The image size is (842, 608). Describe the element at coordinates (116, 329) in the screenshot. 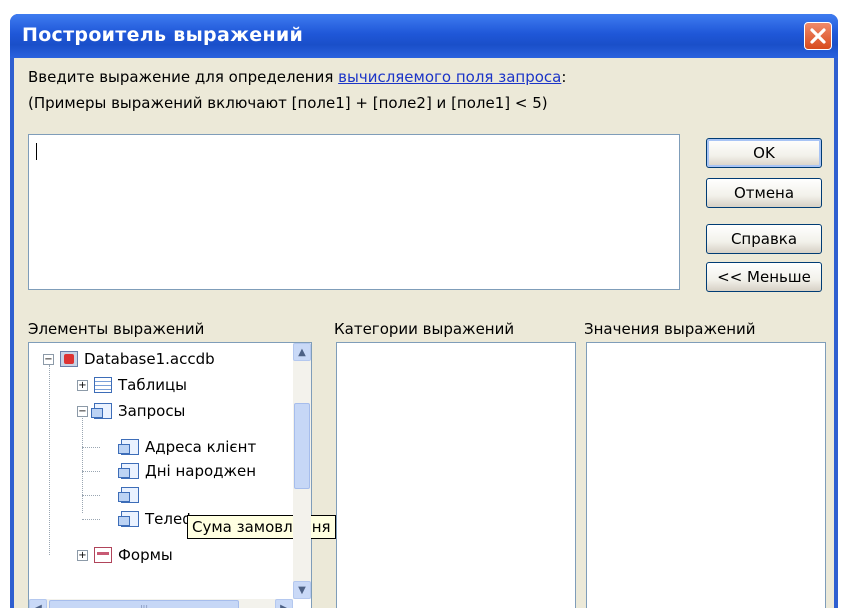

I see `elements-label: Элементы выражений` at that location.